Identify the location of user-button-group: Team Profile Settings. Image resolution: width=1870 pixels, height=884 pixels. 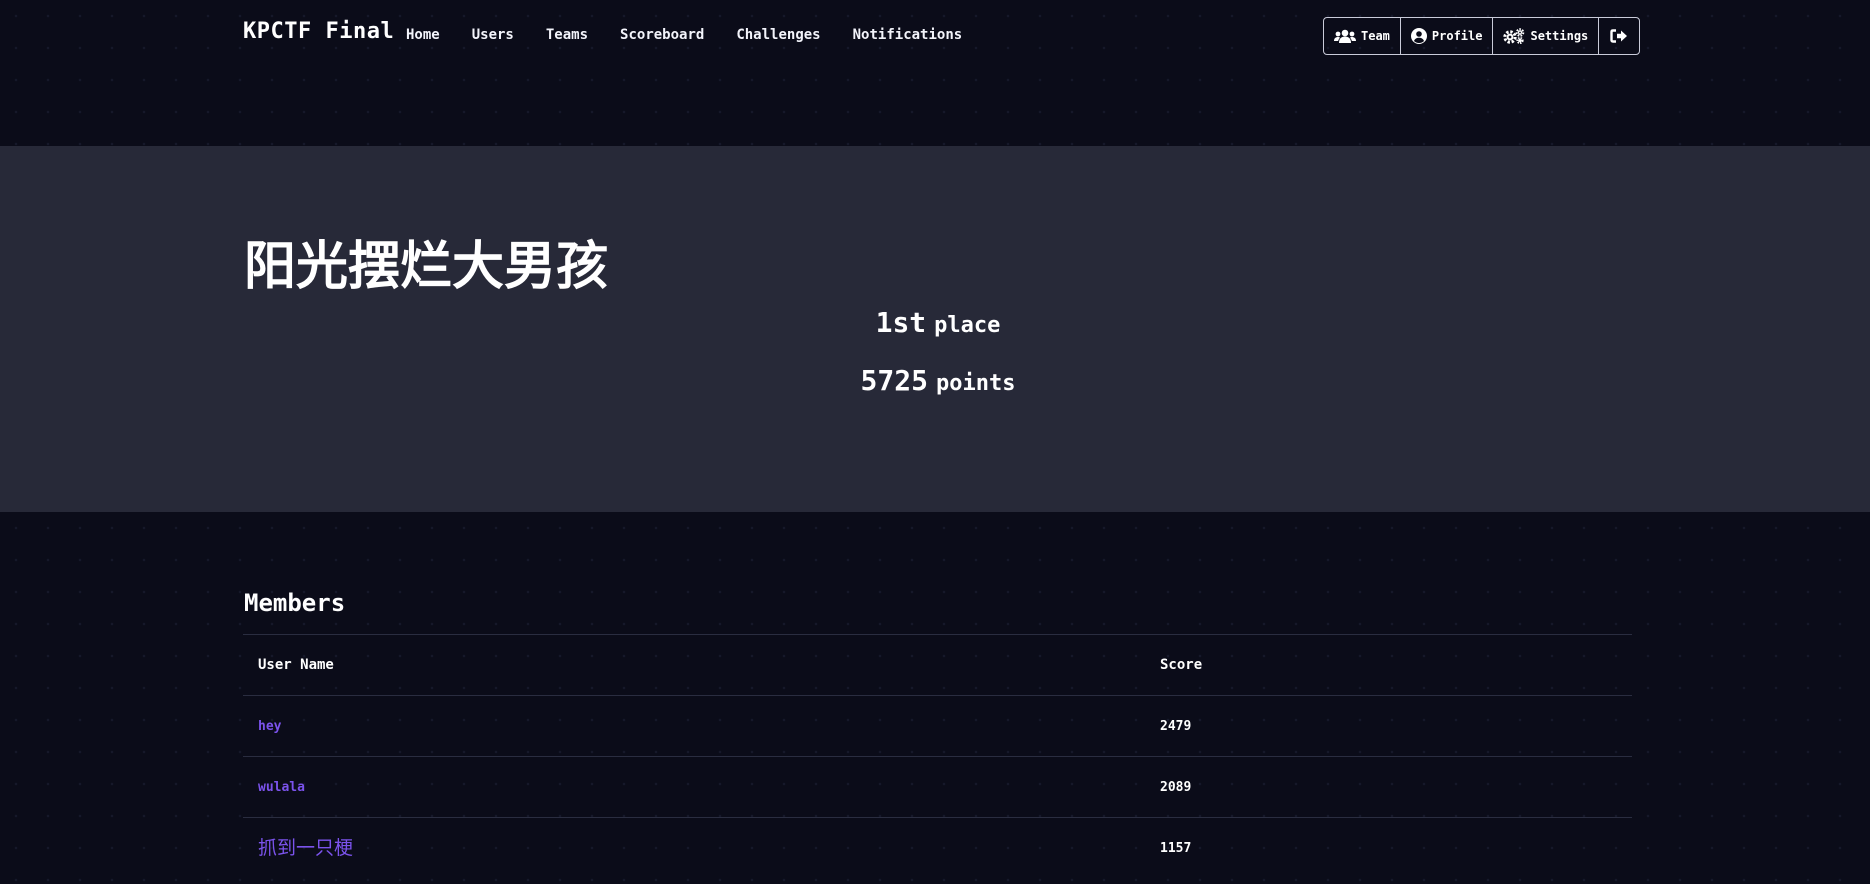
(1482, 36).